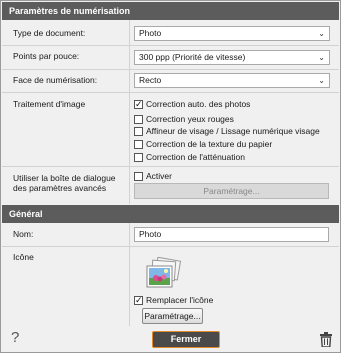 The height and width of the screenshot is (353, 341). What do you see at coordinates (49, 33) in the screenshot?
I see `document-type-label: Type de document:` at bounding box center [49, 33].